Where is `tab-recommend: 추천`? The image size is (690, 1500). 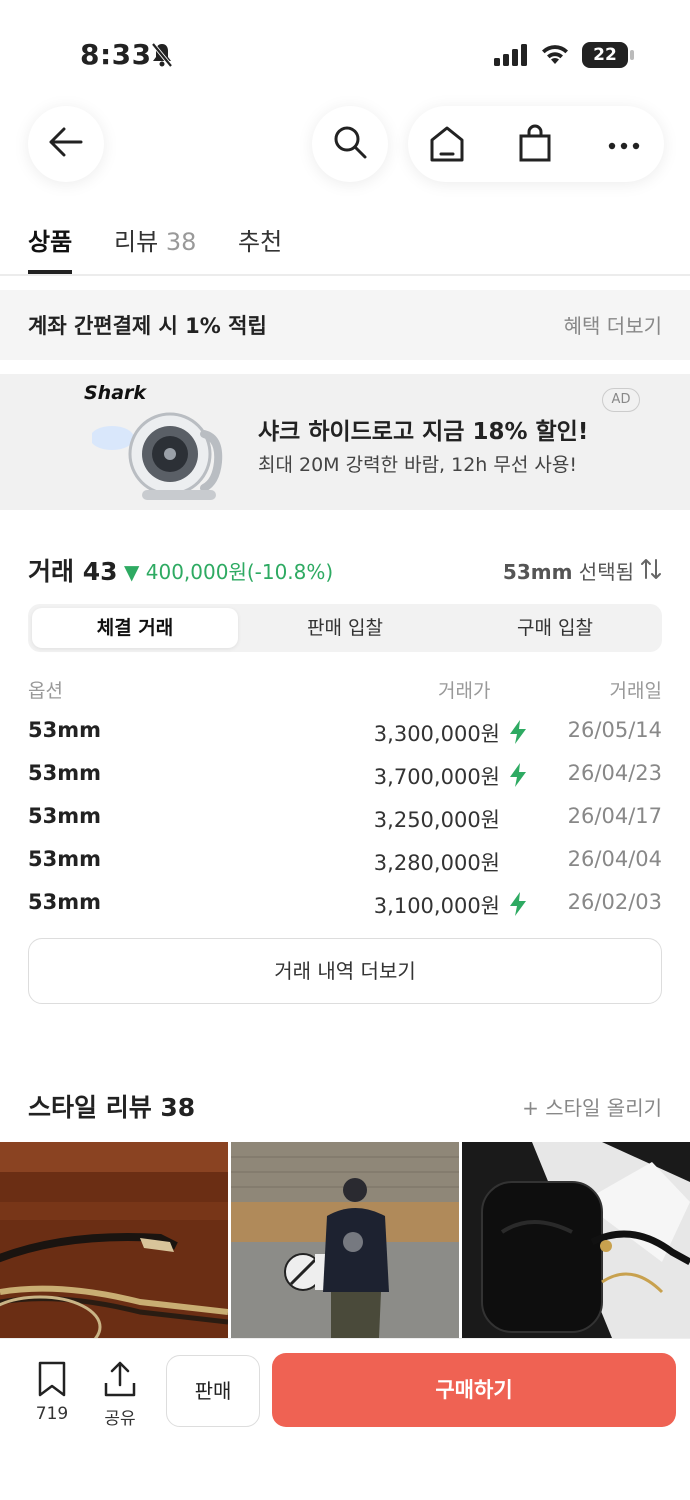
tab-recommend: 추천 is located at coordinates (260, 239).